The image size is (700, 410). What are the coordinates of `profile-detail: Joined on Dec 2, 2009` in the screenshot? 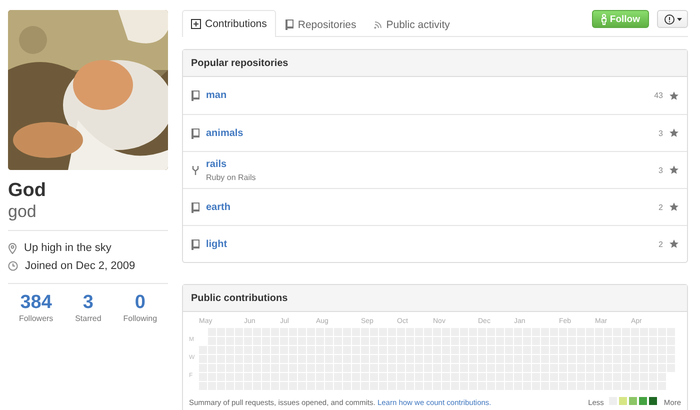 It's located at (80, 266).